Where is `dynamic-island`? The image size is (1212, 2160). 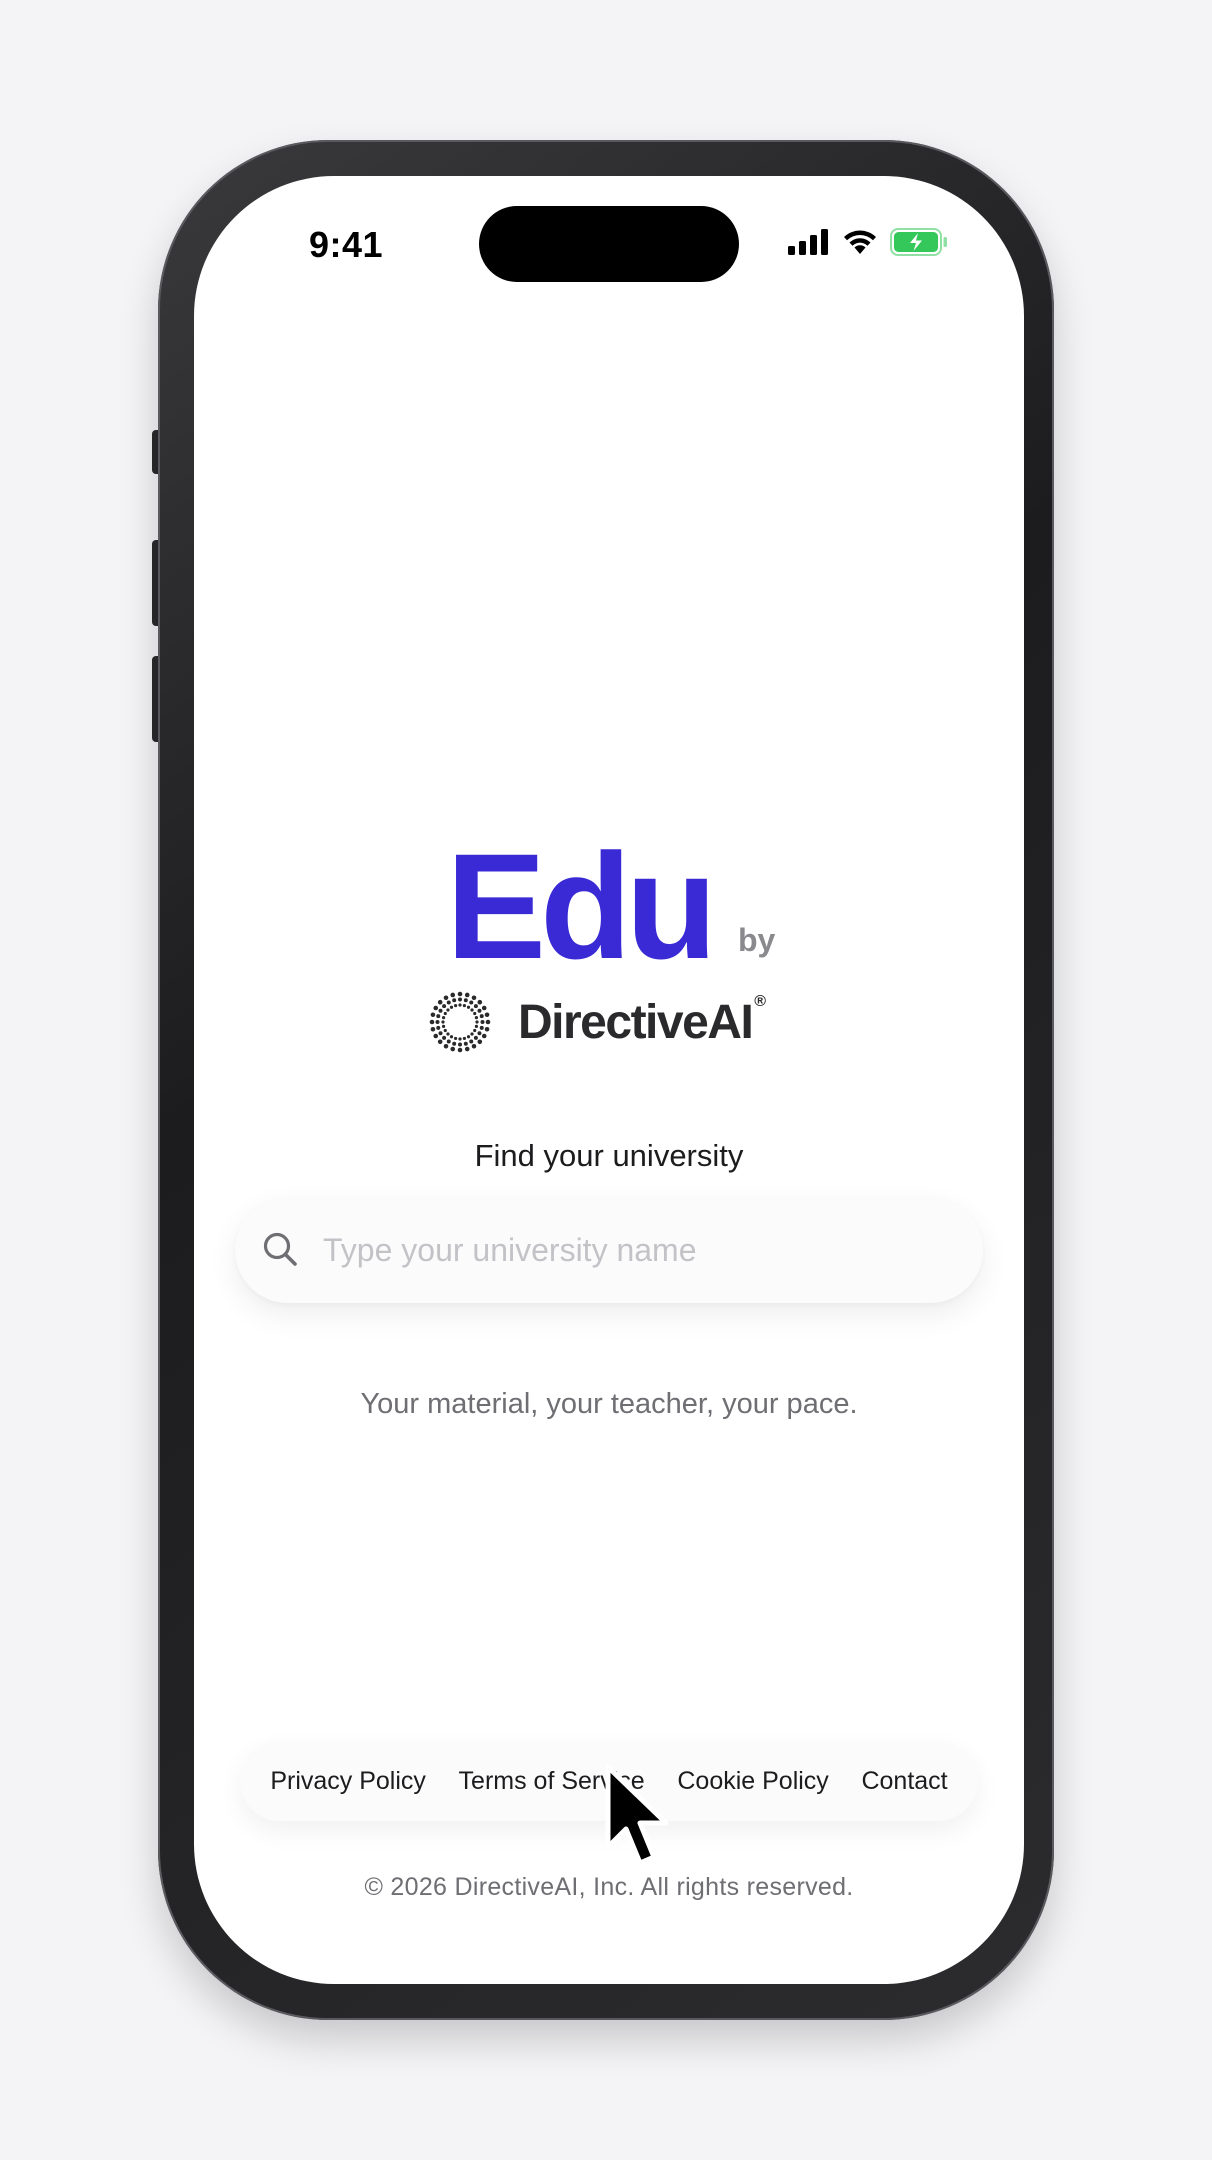
dynamic-island is located at coordinates (609, 244).